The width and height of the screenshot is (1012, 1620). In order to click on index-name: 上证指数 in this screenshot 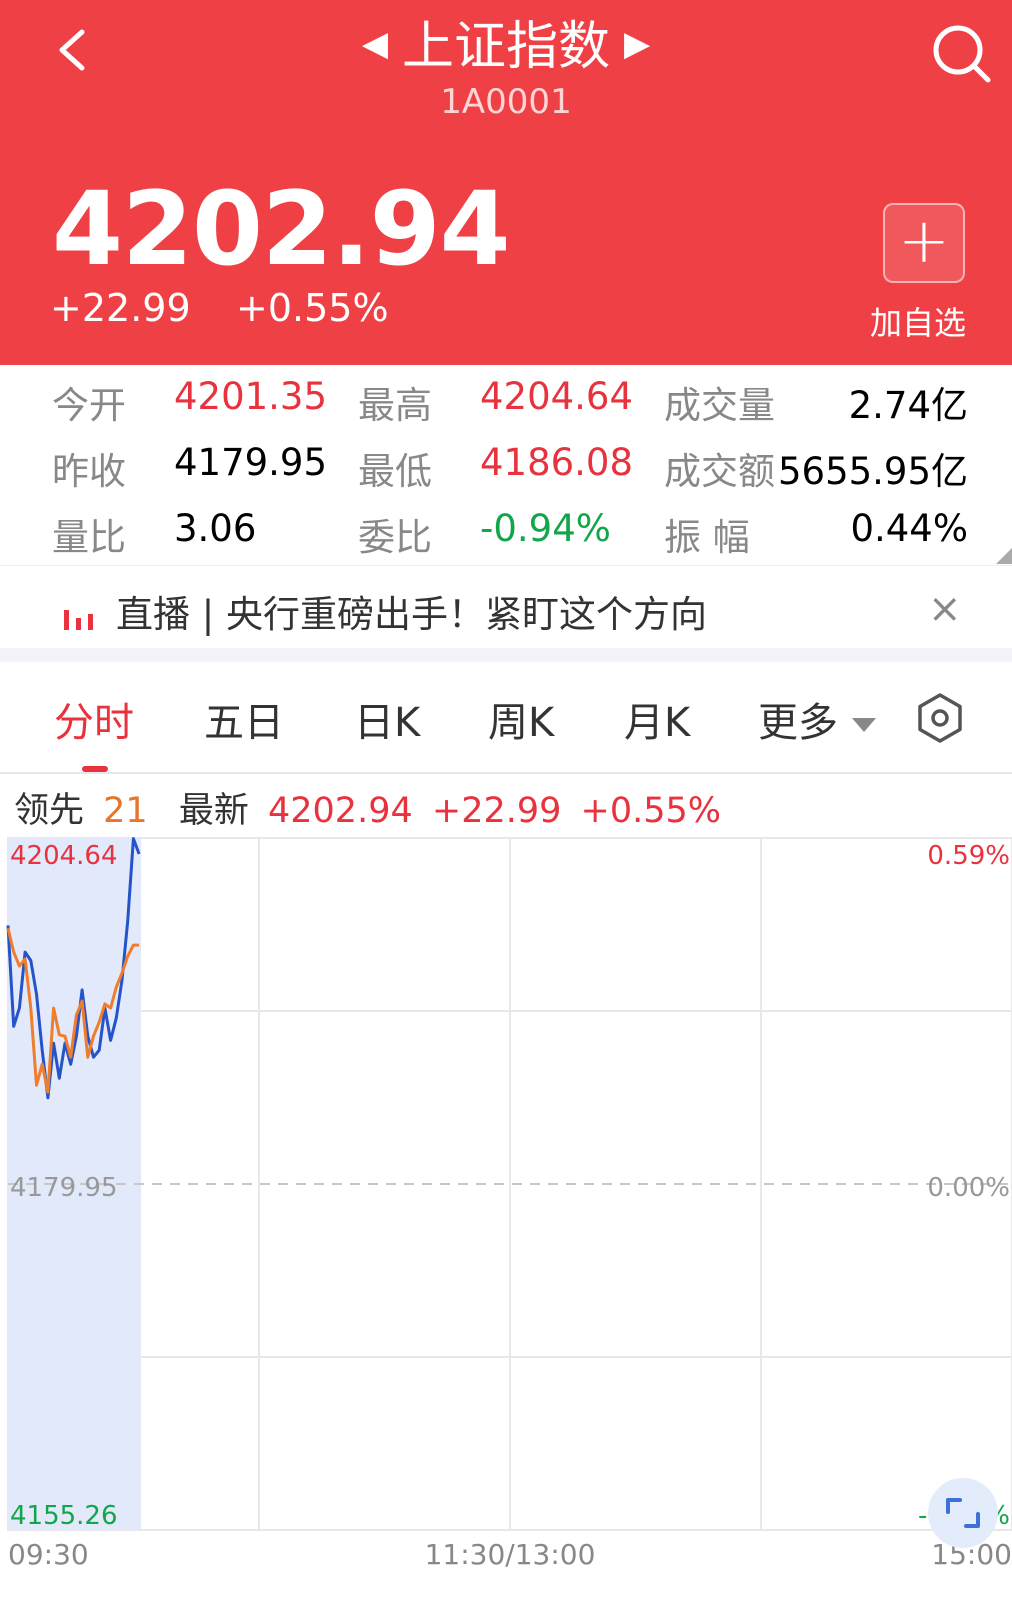, I will do `click(505, 47)`.